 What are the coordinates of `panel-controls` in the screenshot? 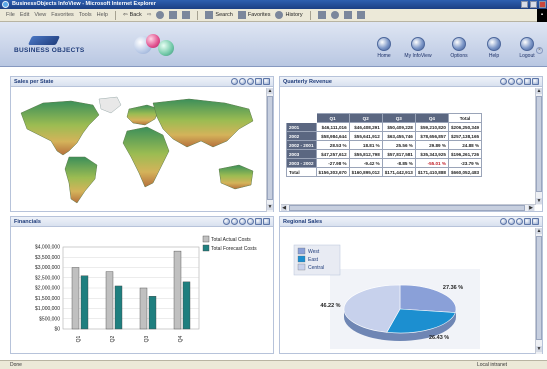 It's located at (250, 81).